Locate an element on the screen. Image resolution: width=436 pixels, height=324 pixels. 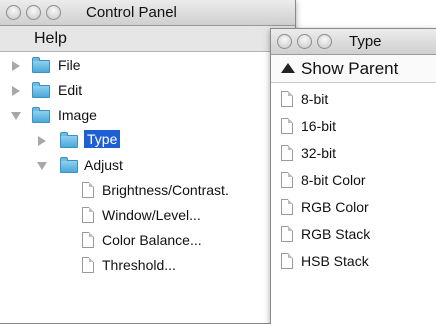
list-item: 8-bit Color is located at coordinates (353, 179).